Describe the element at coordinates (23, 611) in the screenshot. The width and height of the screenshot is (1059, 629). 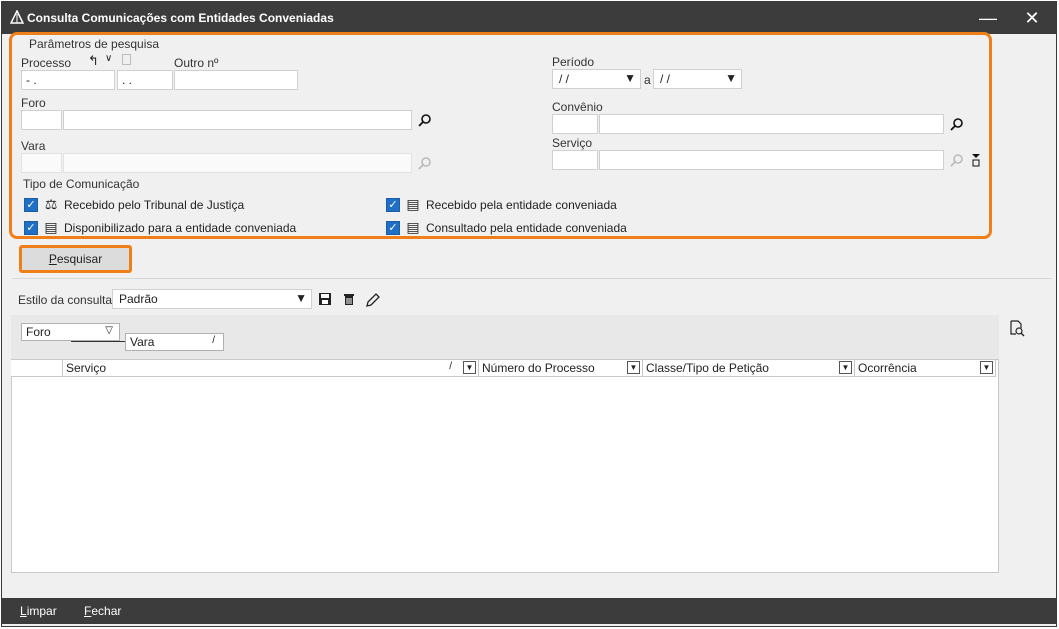
I see `limpar-accel: L` at that location.